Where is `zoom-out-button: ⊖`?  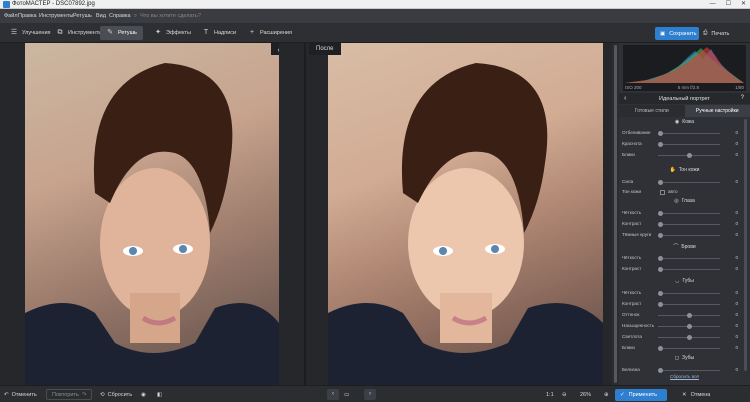 zoom-out-button: ⊖ is located at coordinates (564, 394).